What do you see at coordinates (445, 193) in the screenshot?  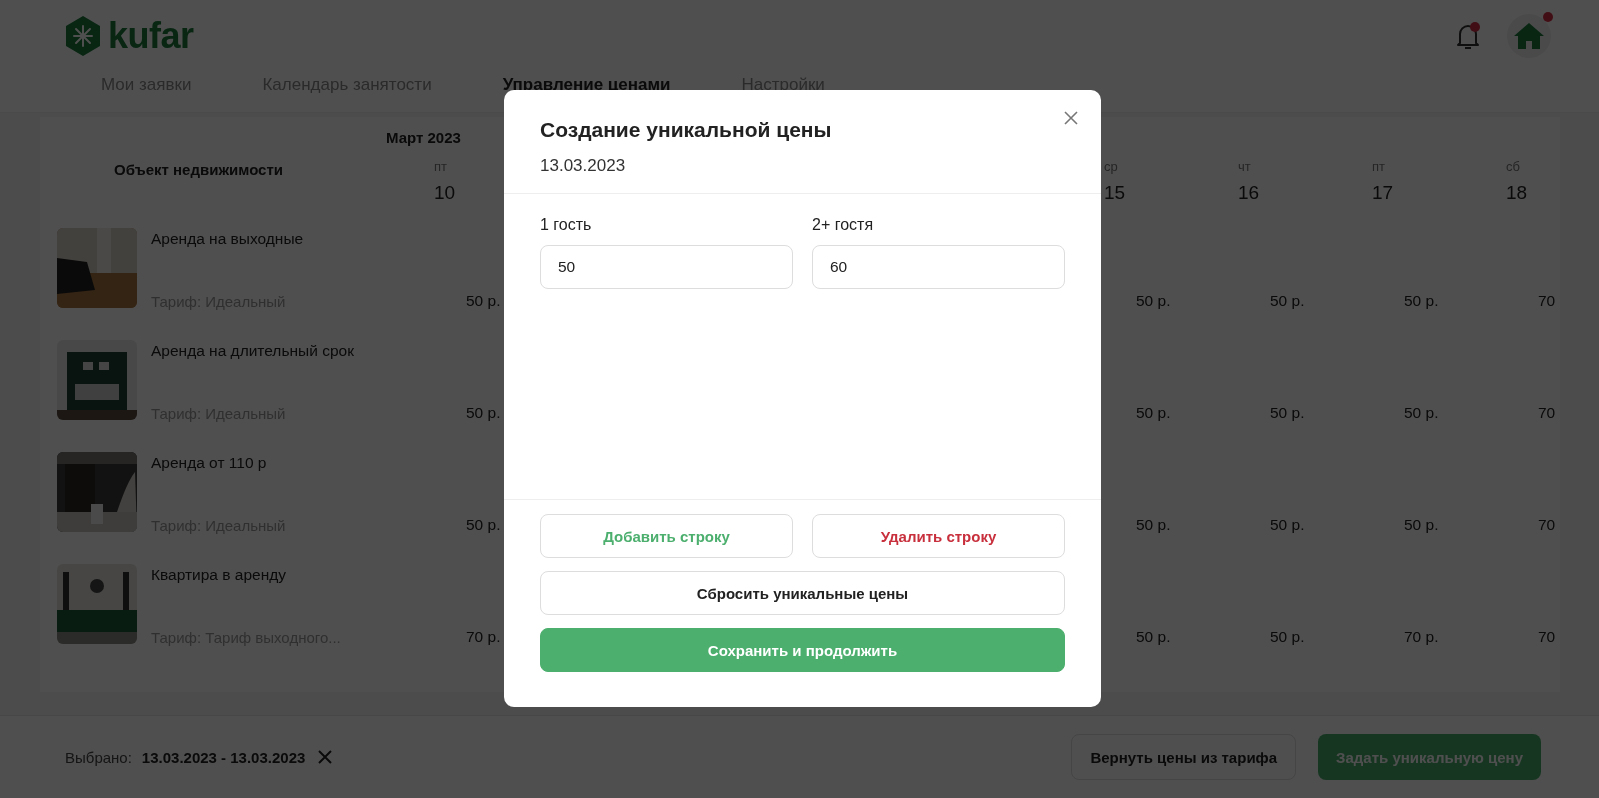 I see `day-number: 10` at bounding box center [445, 193].